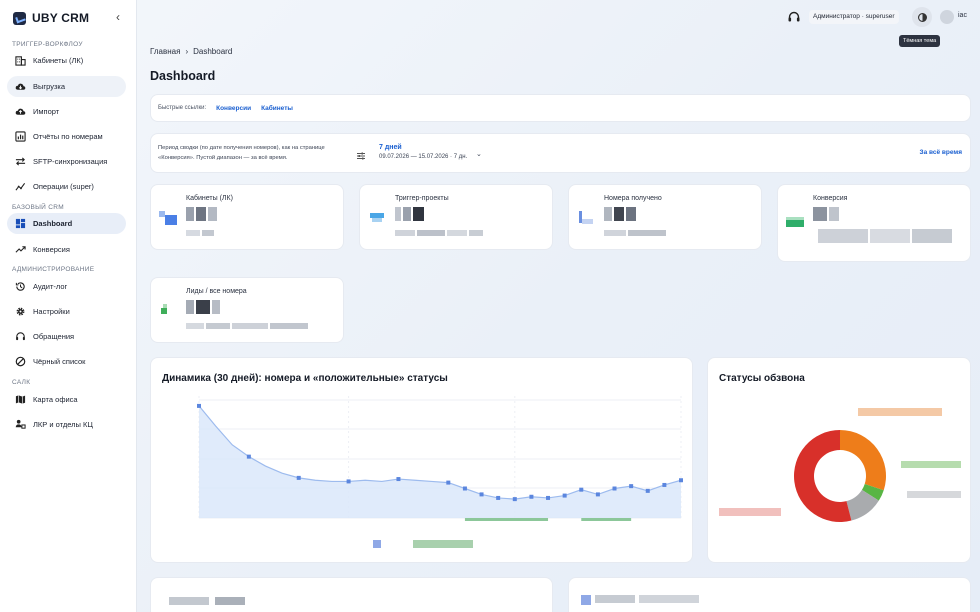 This screenshot has height=612, width=980. I want to click on theme-icon, so click(922, 17).